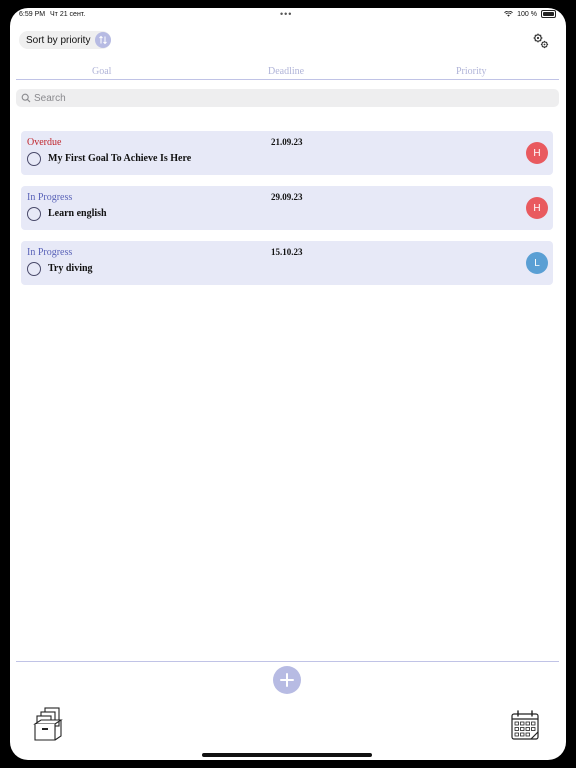 The height and width of the screenshot is (768, 576). I want to click on status-indicators: 100 %, so click(530, 14).